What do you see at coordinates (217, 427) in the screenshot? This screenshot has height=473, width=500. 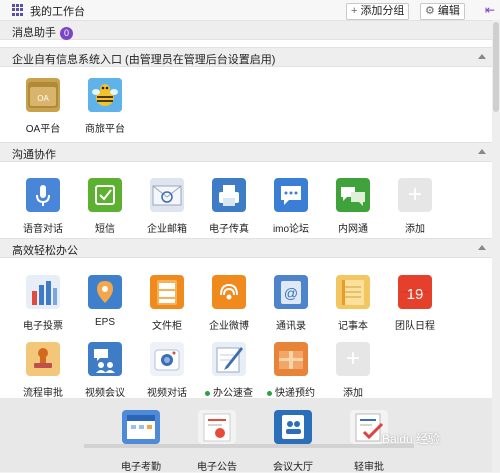 I see `notice-icon` at bounding box center [217, 427].